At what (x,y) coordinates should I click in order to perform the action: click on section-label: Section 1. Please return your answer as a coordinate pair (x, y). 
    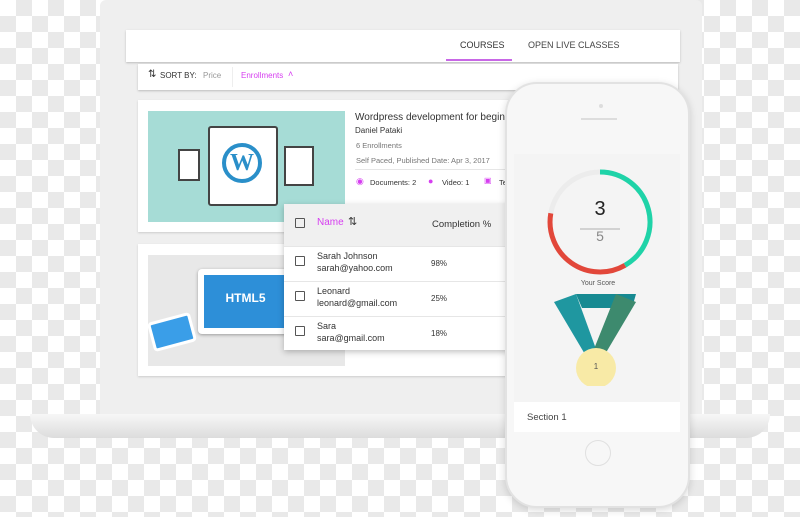
    Looking at the image, I should click on (547, 417).